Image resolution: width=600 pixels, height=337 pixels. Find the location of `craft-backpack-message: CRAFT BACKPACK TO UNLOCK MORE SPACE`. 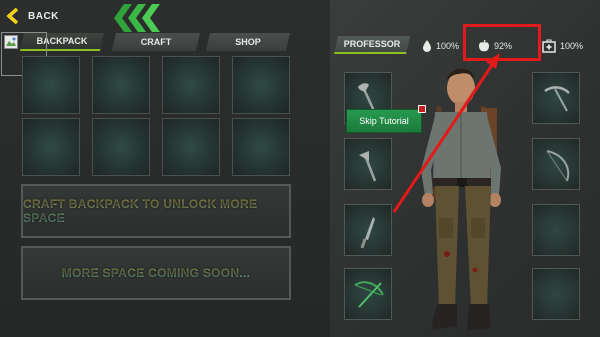

craft-backpack-message: CRAFT BACKPACK TO UNLOCK MORE SPACE is located at coordinates (156, 211).